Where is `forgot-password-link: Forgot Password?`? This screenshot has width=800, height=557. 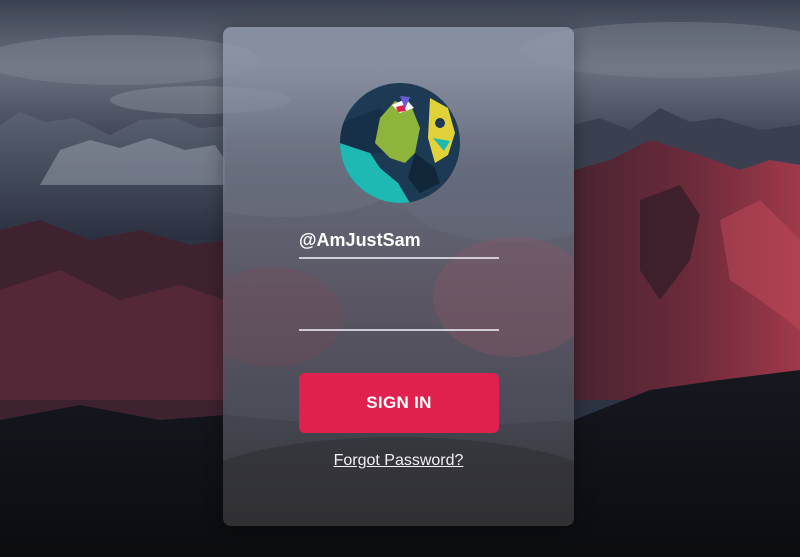
forgot-password-link: Forgot Password? is located at coordinates (398, 461).